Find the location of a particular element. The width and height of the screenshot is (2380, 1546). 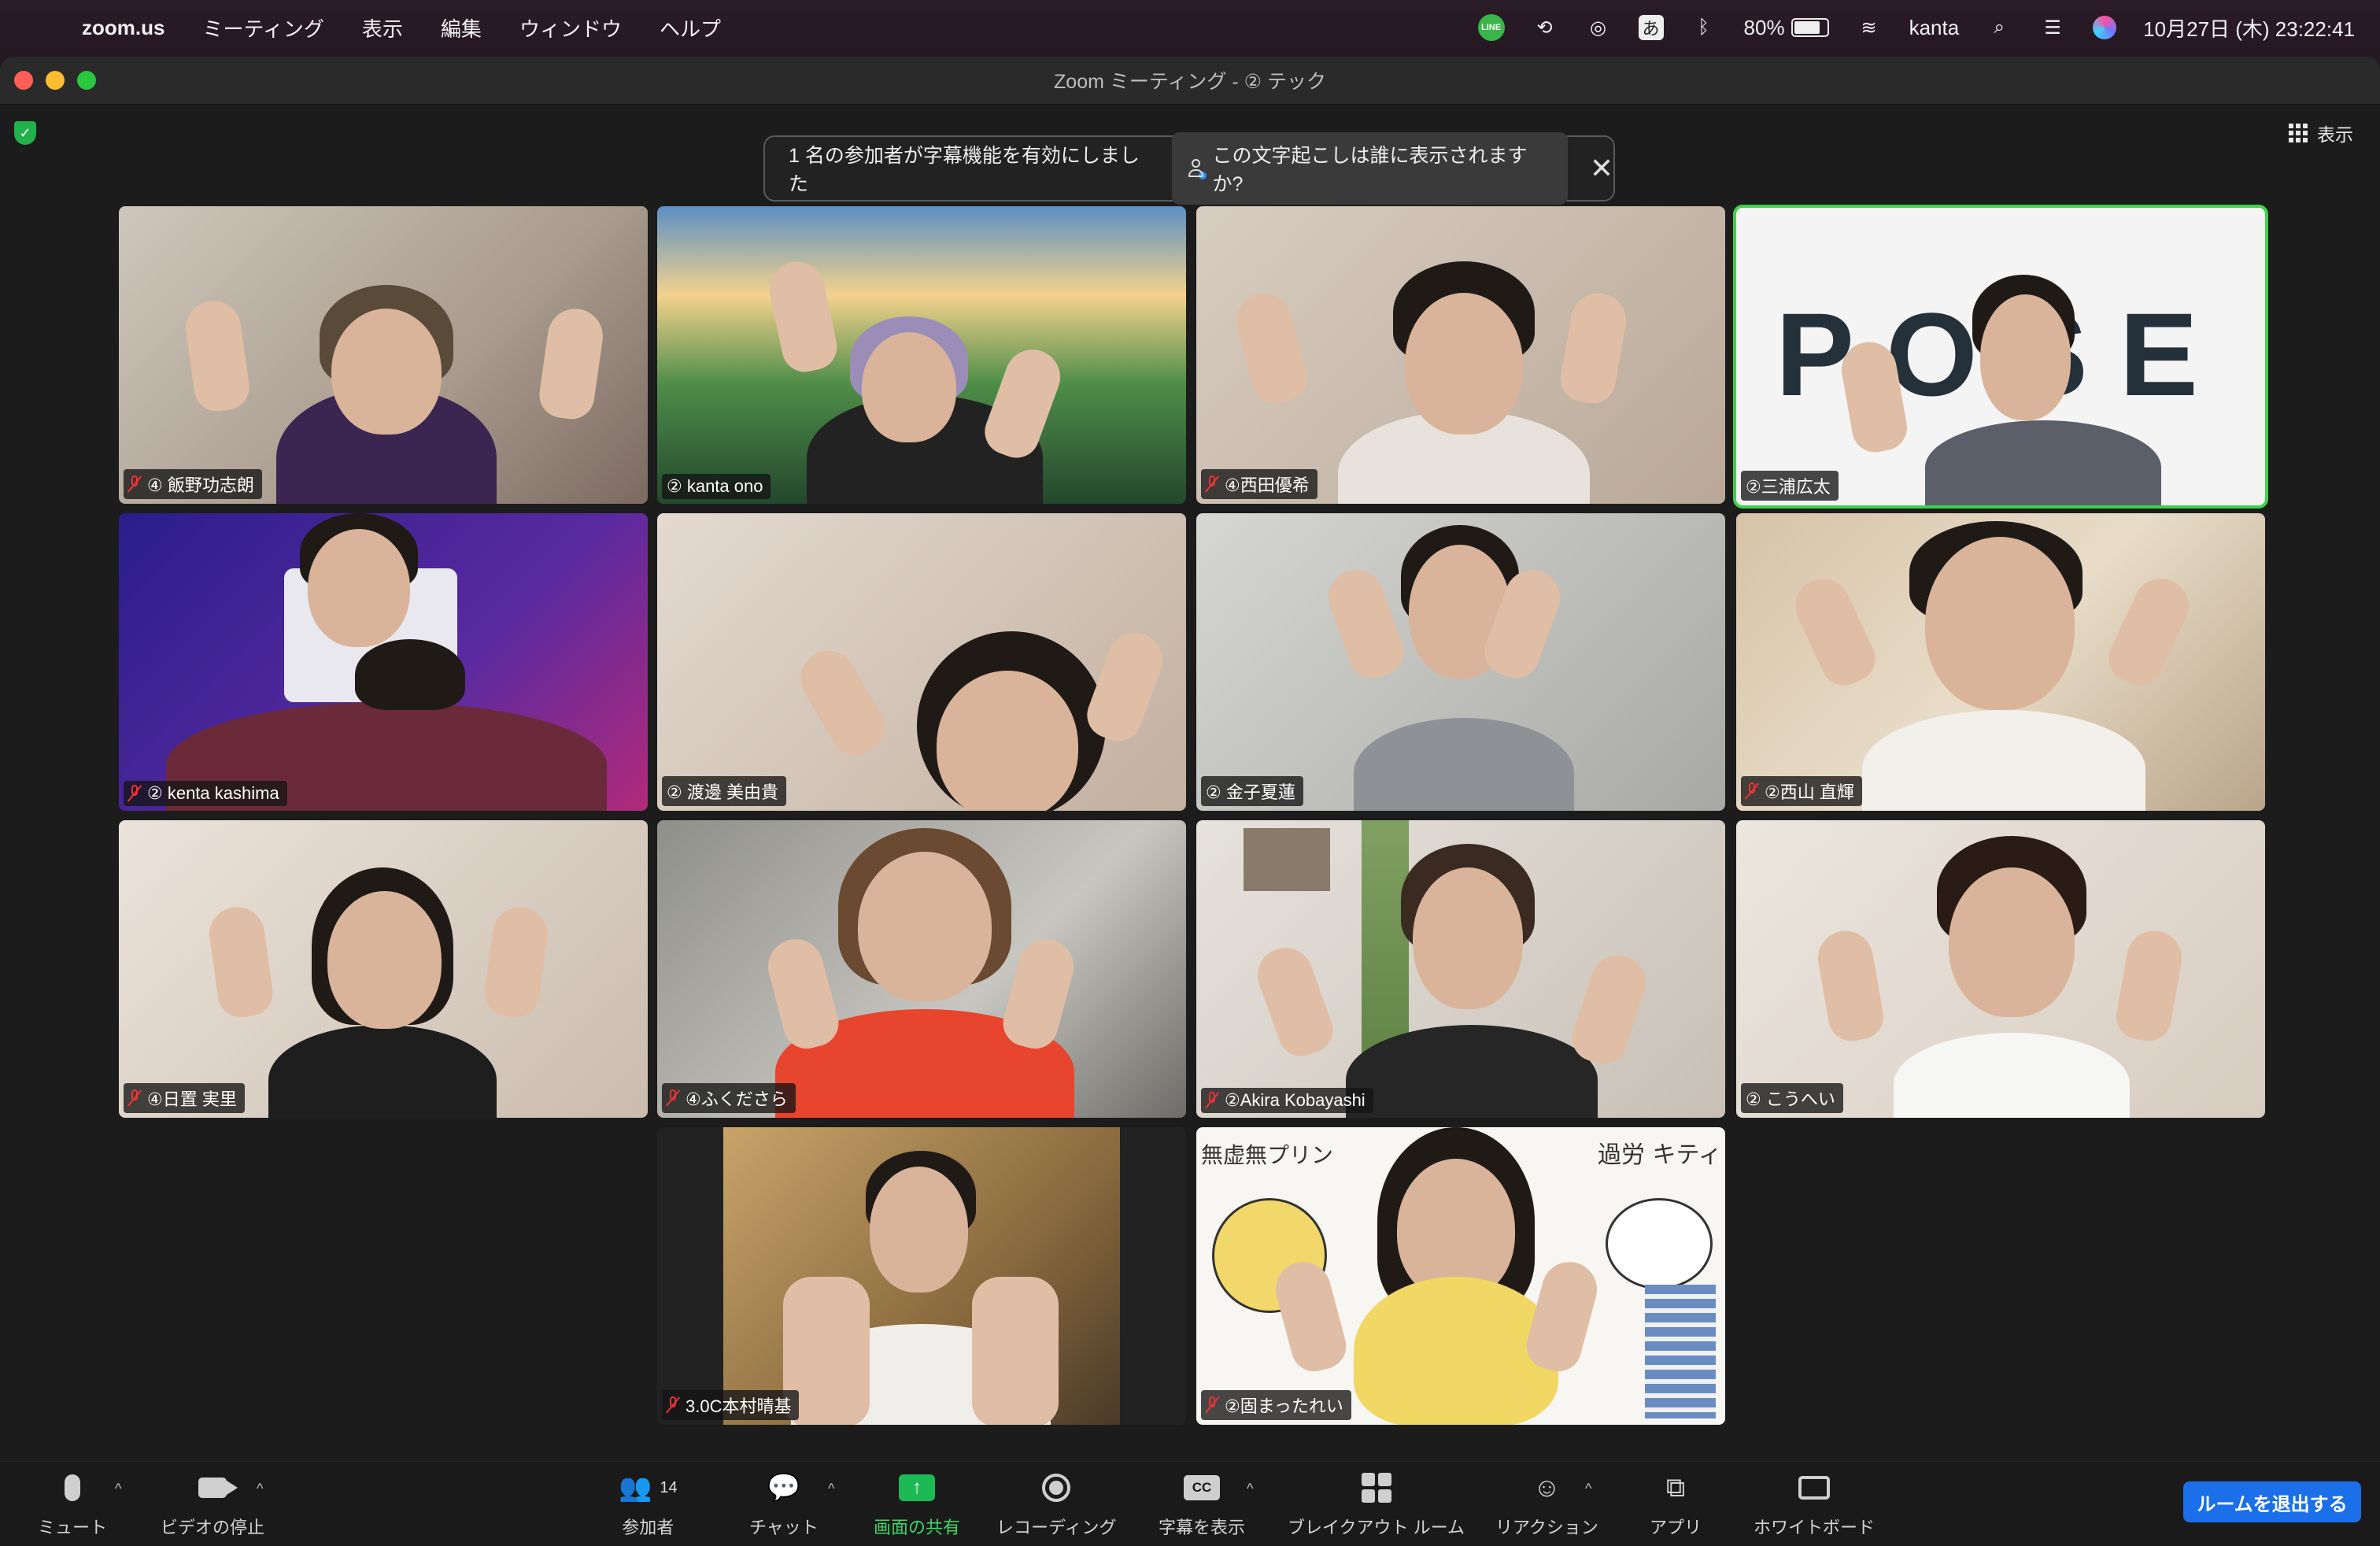

leave-meeting-button: ルームを退出する is located at coordinates (2272, 1502).